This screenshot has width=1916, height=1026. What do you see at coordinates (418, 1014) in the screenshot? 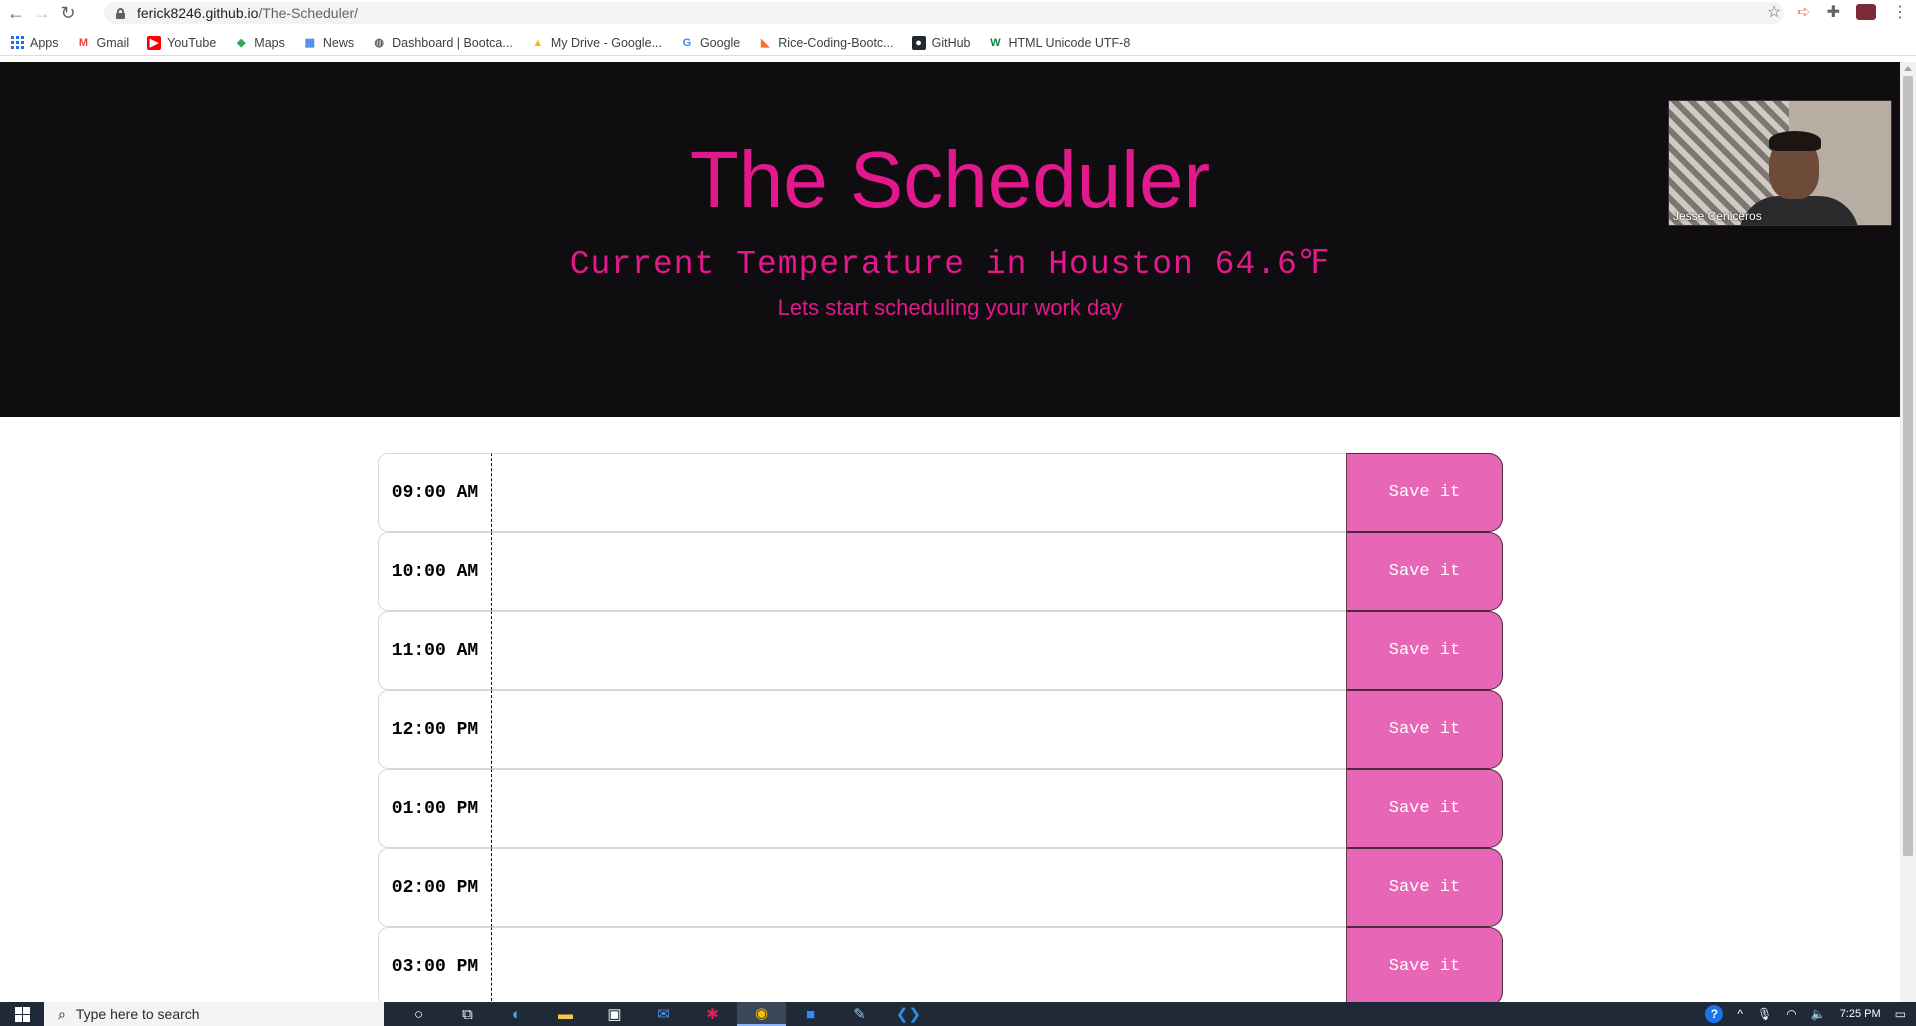
I see `cortana-icon: ○` at bounding box center [418, 1014].